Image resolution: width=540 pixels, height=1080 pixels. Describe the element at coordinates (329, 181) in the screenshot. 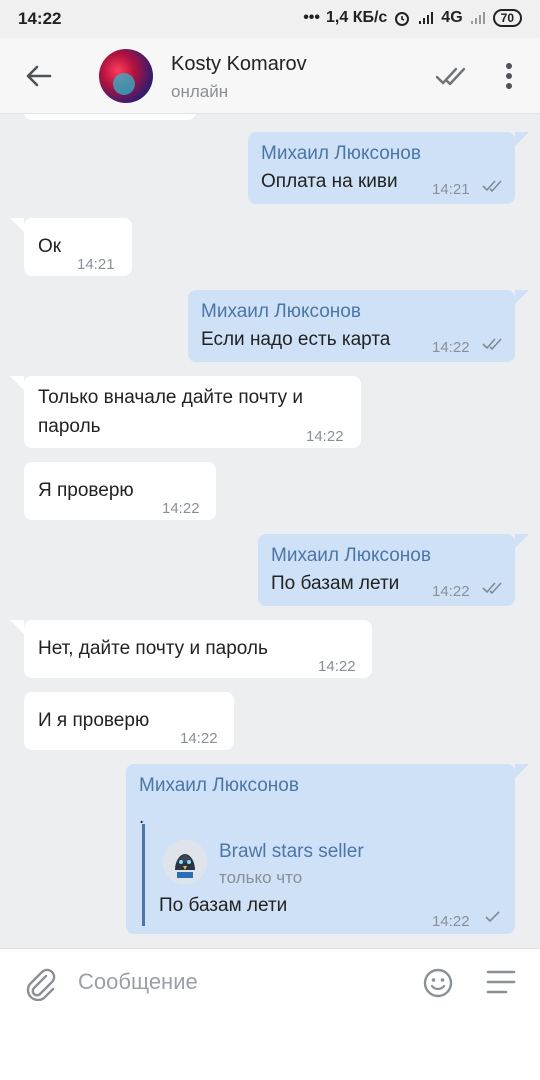

I see `message-text: Оплата на киви` at that location.